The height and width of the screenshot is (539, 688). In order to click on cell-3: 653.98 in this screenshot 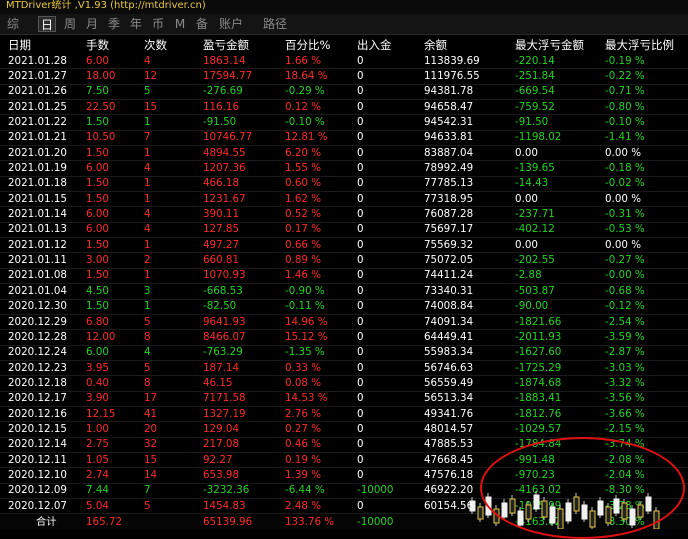, I will do `click(244, 475)`.